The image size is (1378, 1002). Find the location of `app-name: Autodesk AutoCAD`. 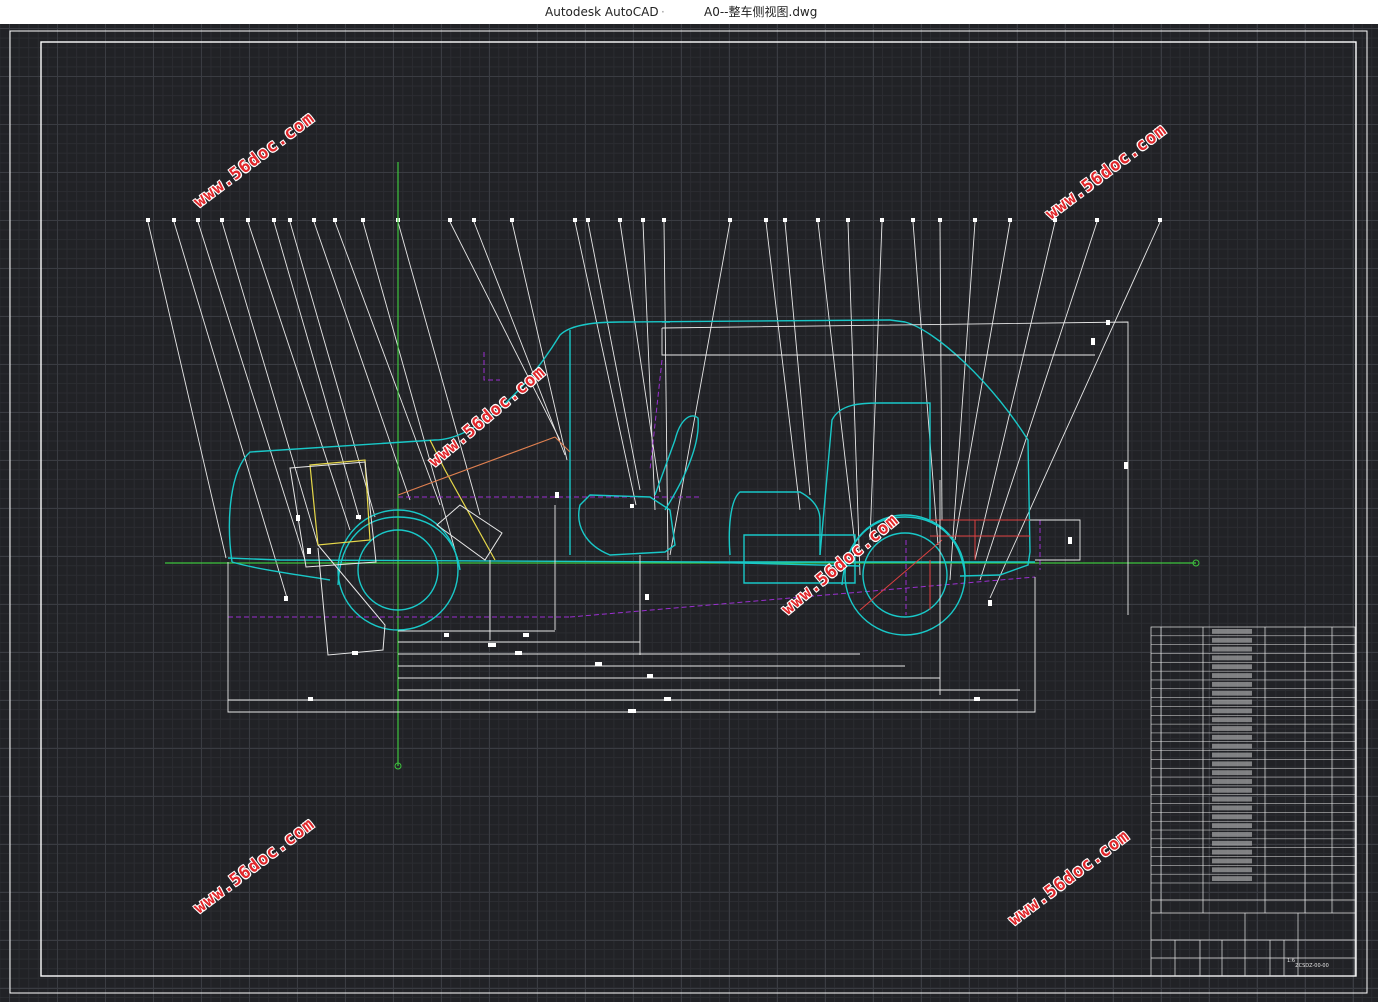

app-name: Autodesk AutoCAD is located at coordinates (602, 12).